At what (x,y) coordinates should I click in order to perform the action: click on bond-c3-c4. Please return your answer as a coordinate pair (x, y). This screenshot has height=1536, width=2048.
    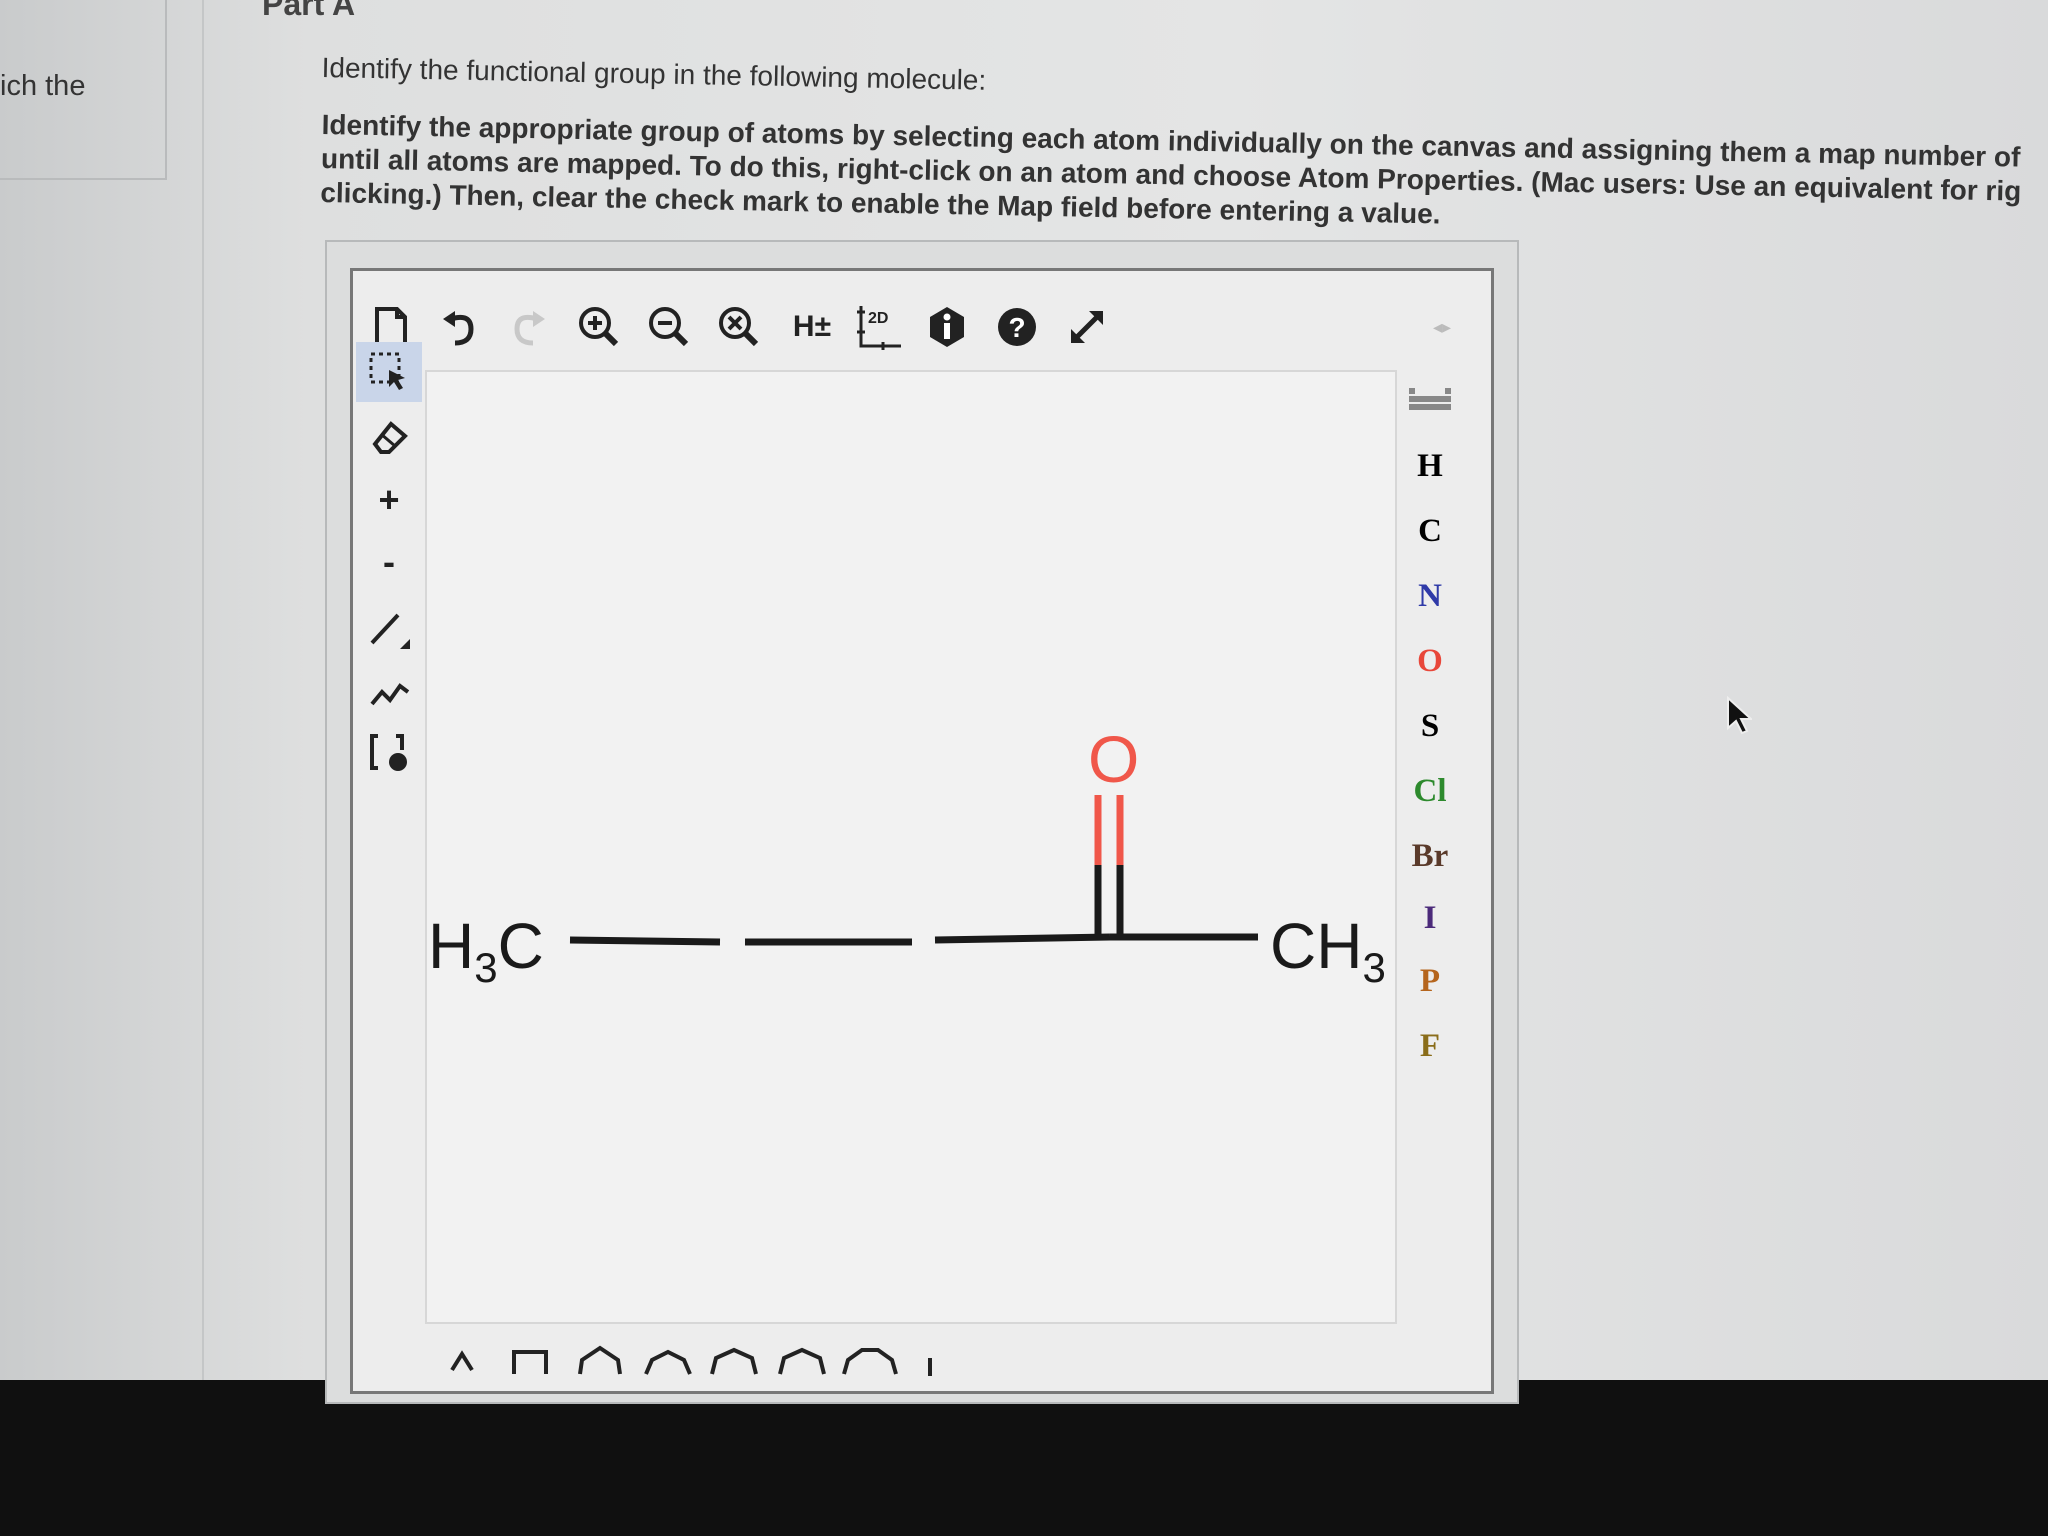
    Looking at the image, I should click on (1022, 938).